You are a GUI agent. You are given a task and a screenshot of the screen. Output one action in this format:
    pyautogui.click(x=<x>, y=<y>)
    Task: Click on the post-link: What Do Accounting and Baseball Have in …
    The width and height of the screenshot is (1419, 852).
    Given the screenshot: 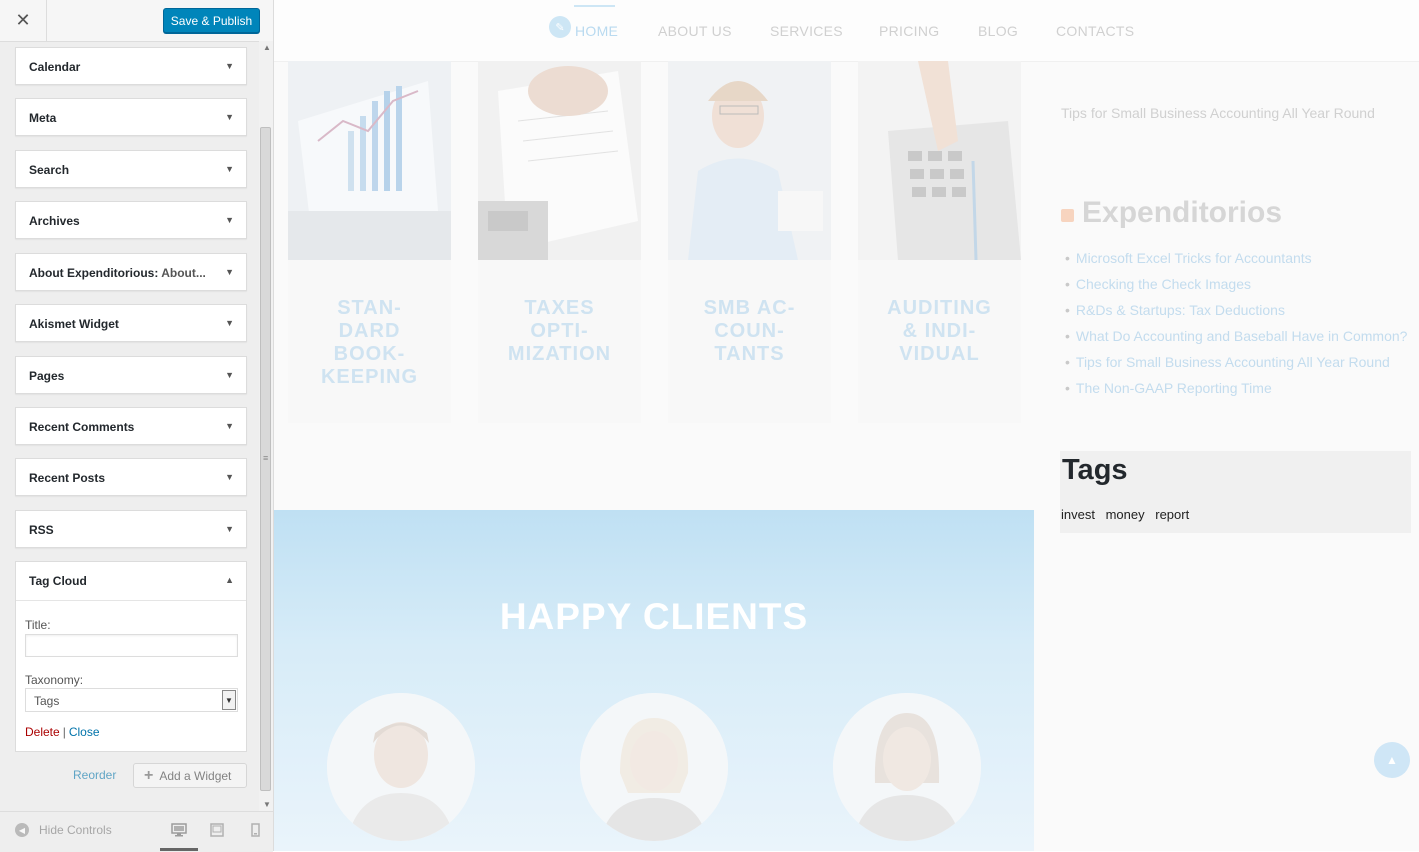 What is the action you would take?
    pyautogui.click(x=1242, y=336)
    